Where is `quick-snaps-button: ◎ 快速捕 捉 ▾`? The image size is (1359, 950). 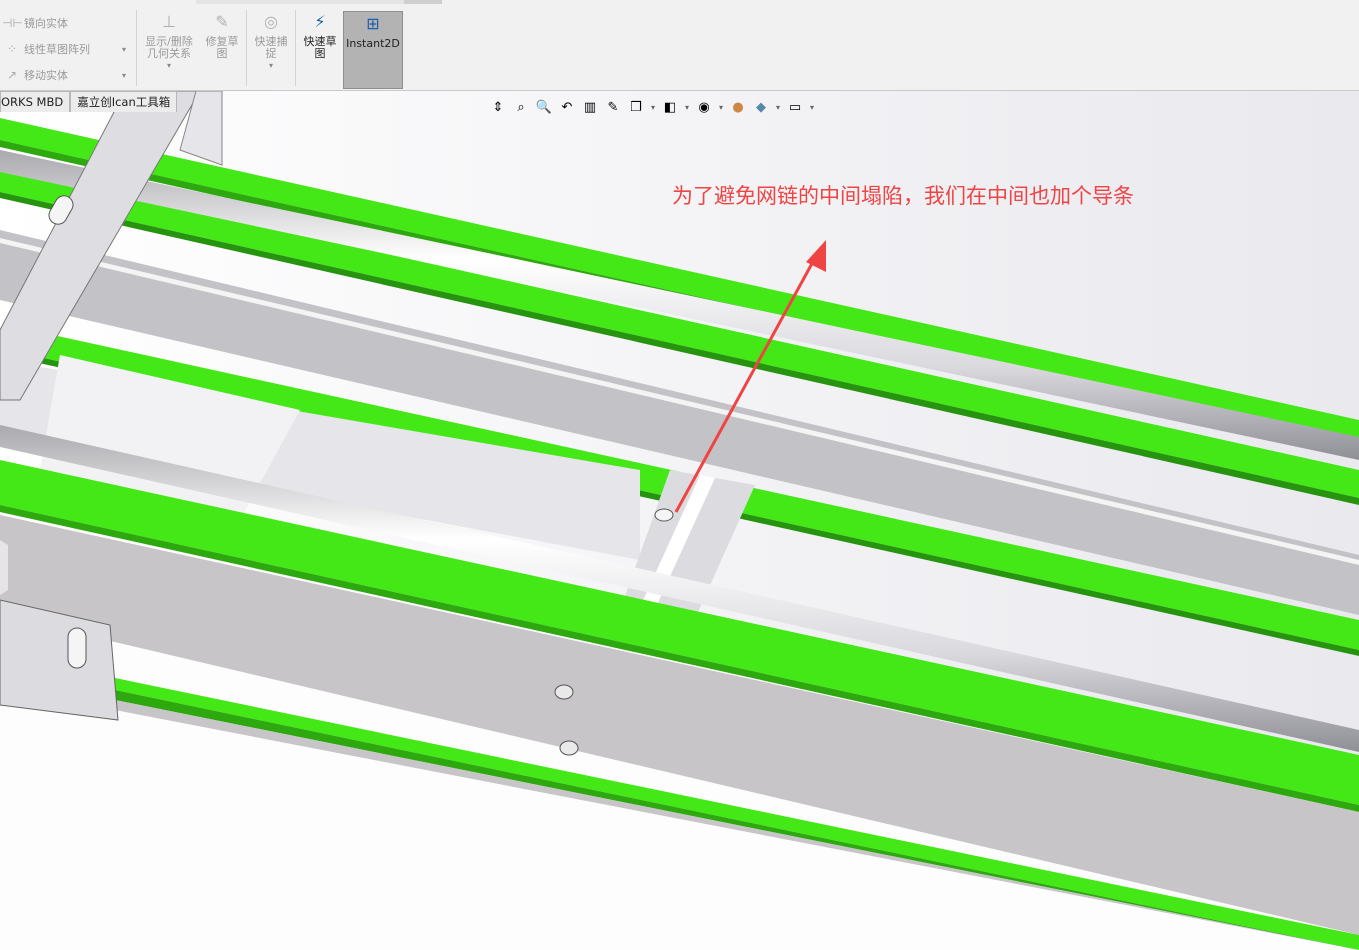
quick-snaps-button: ◎ 快速捕 捉 ▾ is located at coordinates (271, 41).